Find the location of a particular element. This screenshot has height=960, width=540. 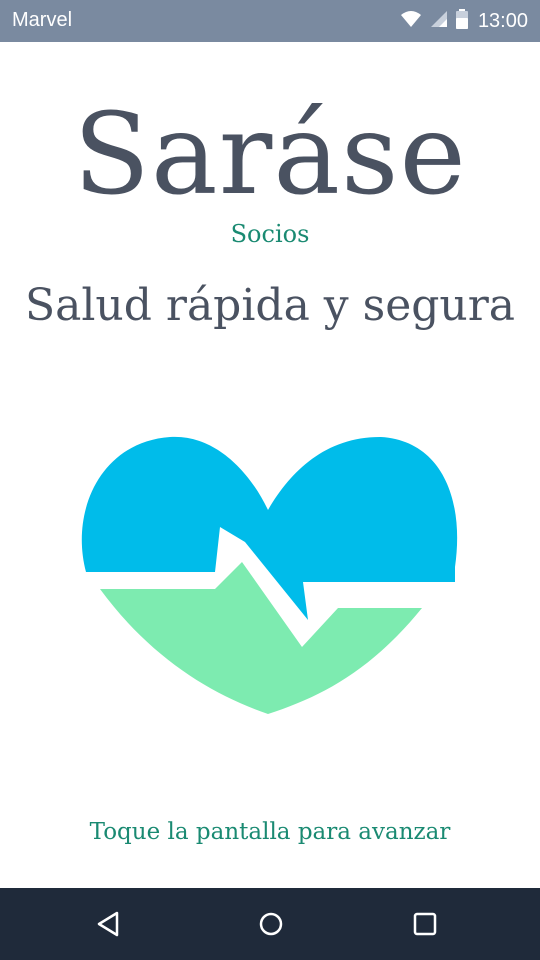

home-icon is located at coordinates (271, 924).